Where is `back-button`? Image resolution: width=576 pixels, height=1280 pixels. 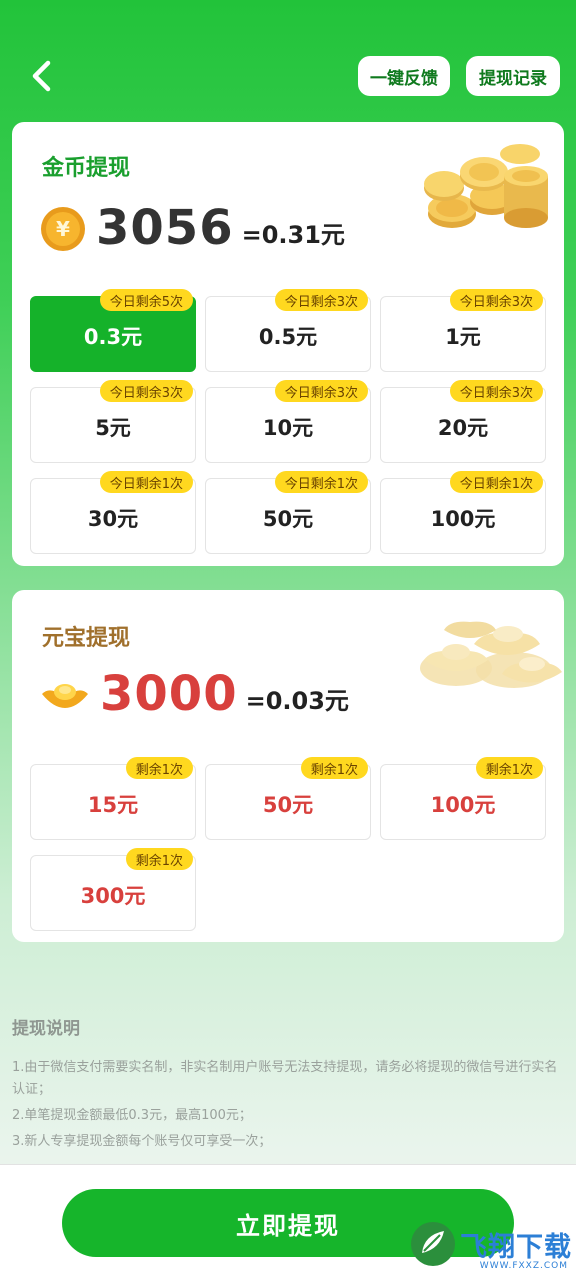 back-button is located at coordinates (41, 76).